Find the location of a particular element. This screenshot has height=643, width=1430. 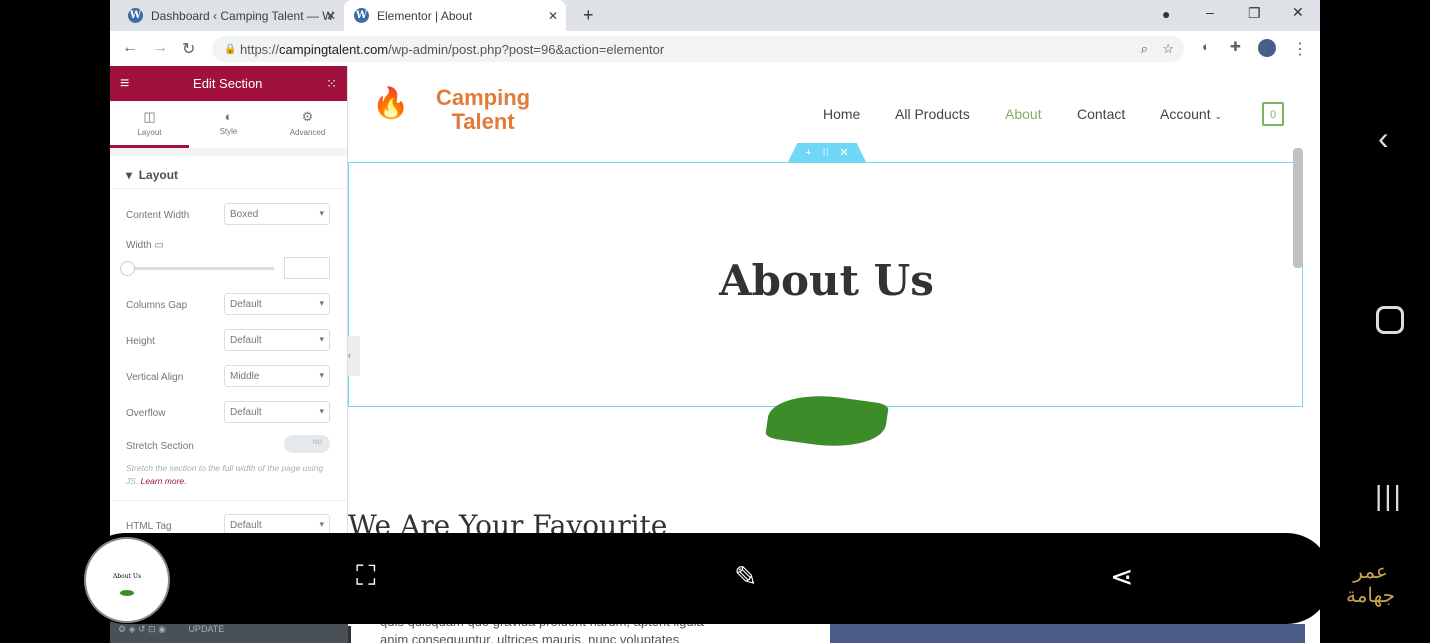

extension-icon: ◐ is located at coordinates (1206, 46).